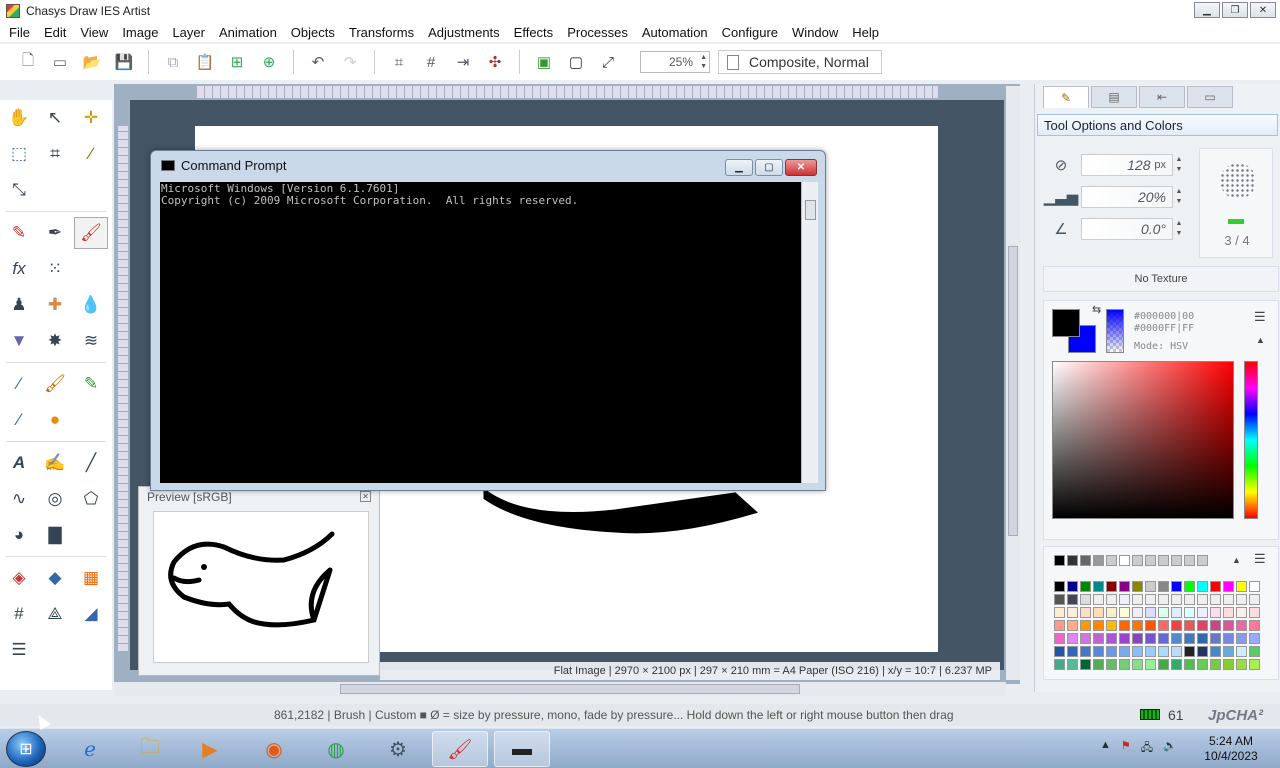 Image resolution: width=1280 pixels, height=768 pixels. I want to click on image-view-icon: ▣, so click(544, 62).